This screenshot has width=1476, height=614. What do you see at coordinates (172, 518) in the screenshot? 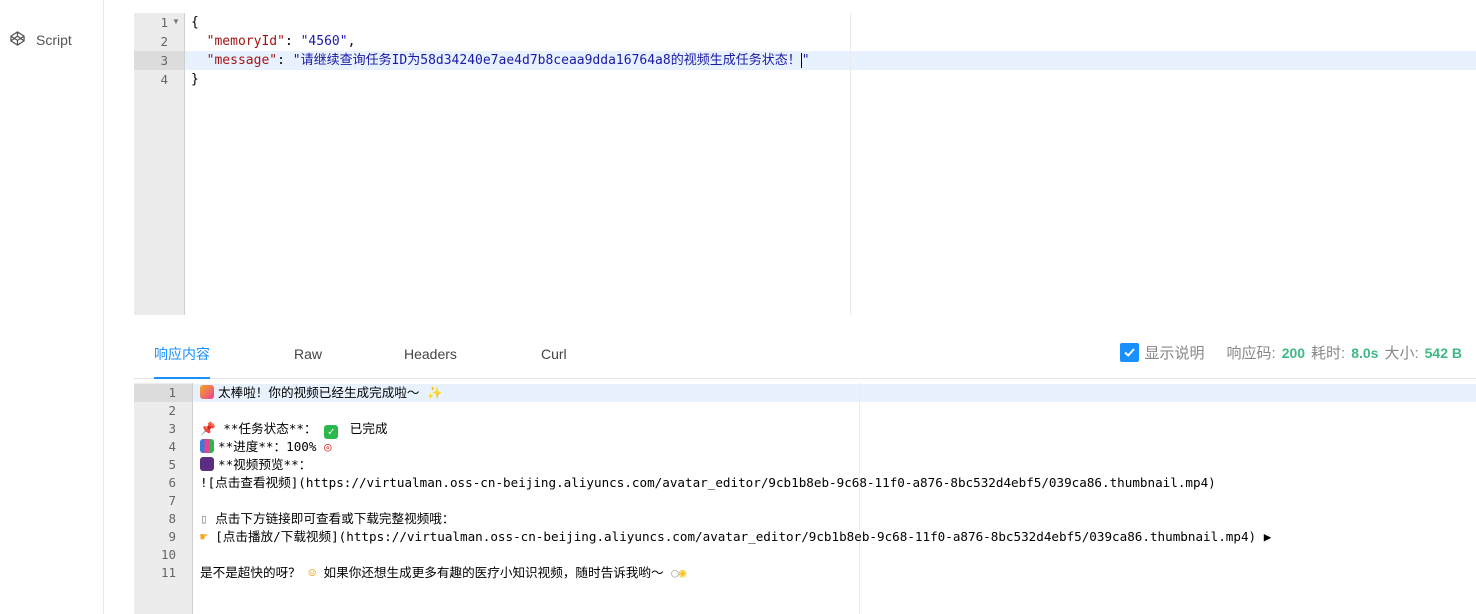
I see `line-number: 8` at bounding box center [172, 518].